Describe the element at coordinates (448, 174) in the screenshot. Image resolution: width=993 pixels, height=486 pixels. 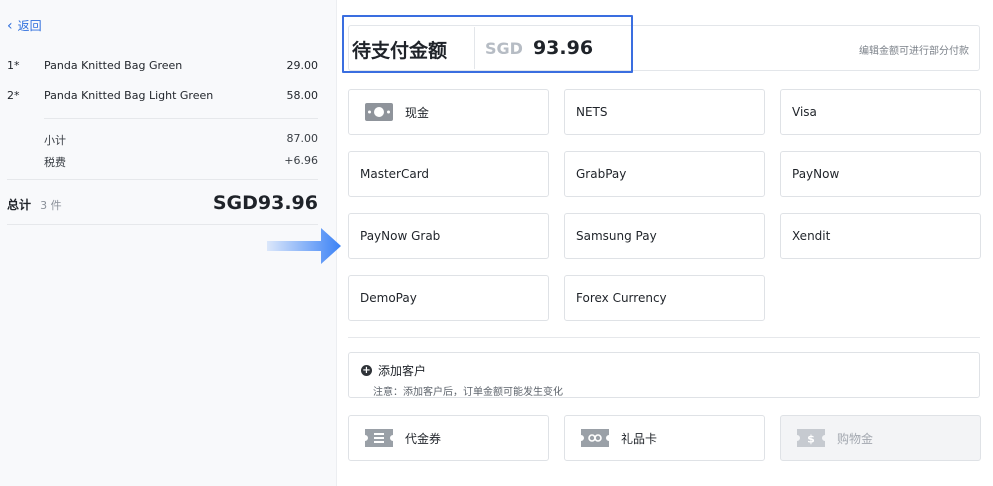
I see `pay-method-mastercard: MasterCard` at that location.